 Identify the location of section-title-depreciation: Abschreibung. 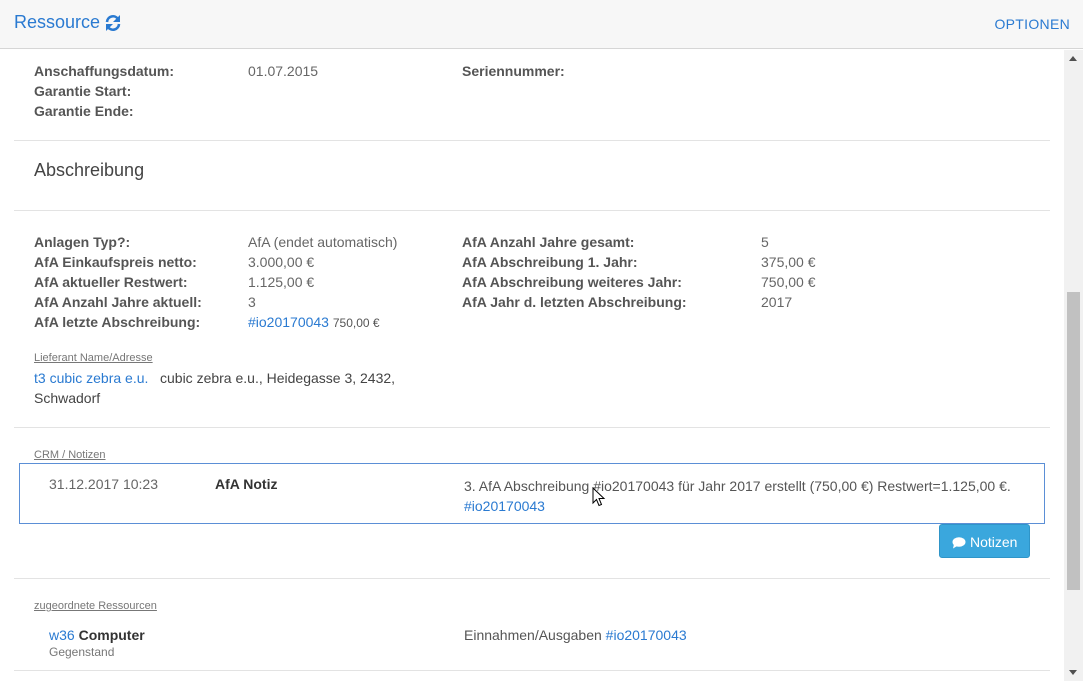
(89, 170).